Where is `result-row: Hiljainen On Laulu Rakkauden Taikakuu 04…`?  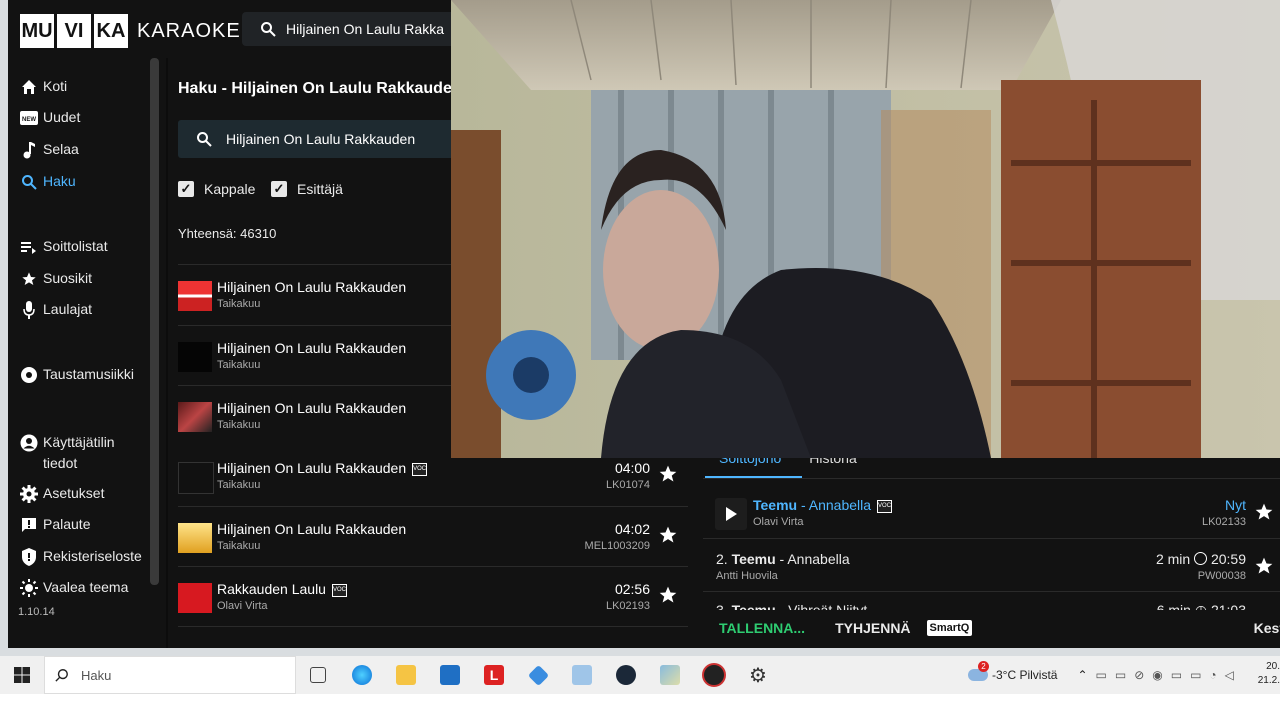 result-row: Hiljainen On Laulu Rakkauden Taikakuu 04… is located at coordinates (433, 536).